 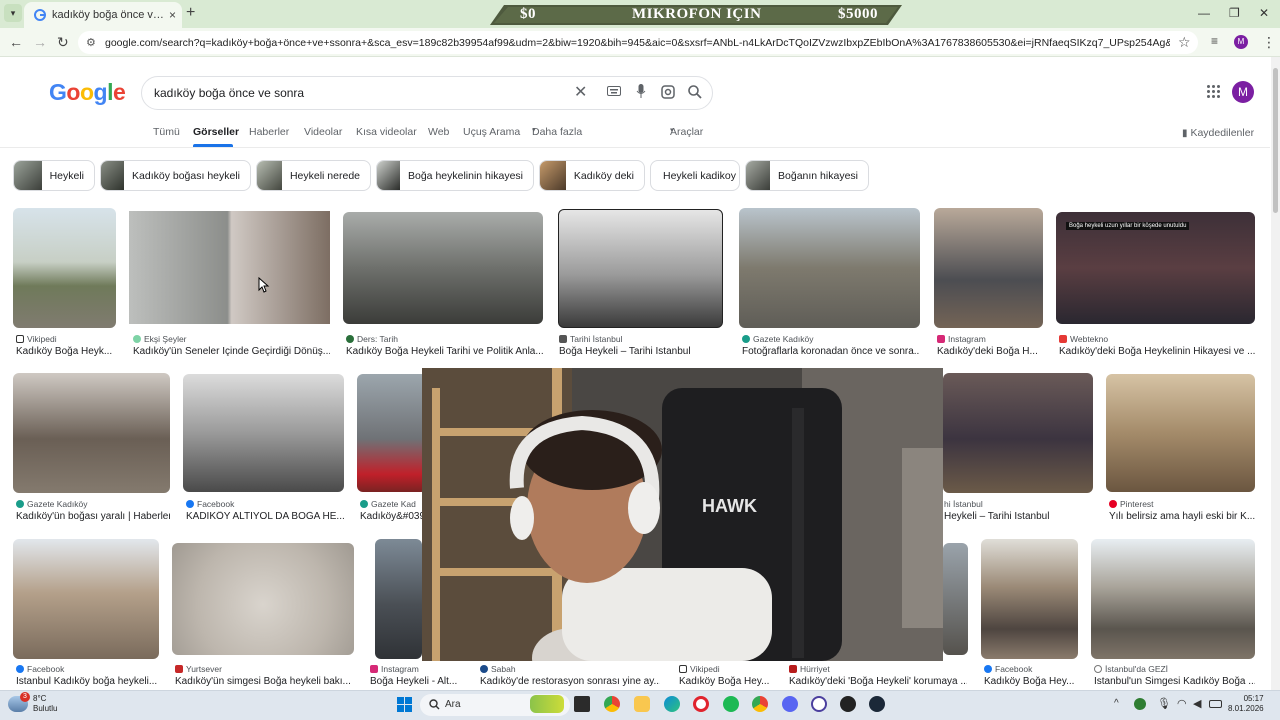 I want to click on chip-heykeli: Heykeli, so click(x=54, y=175).